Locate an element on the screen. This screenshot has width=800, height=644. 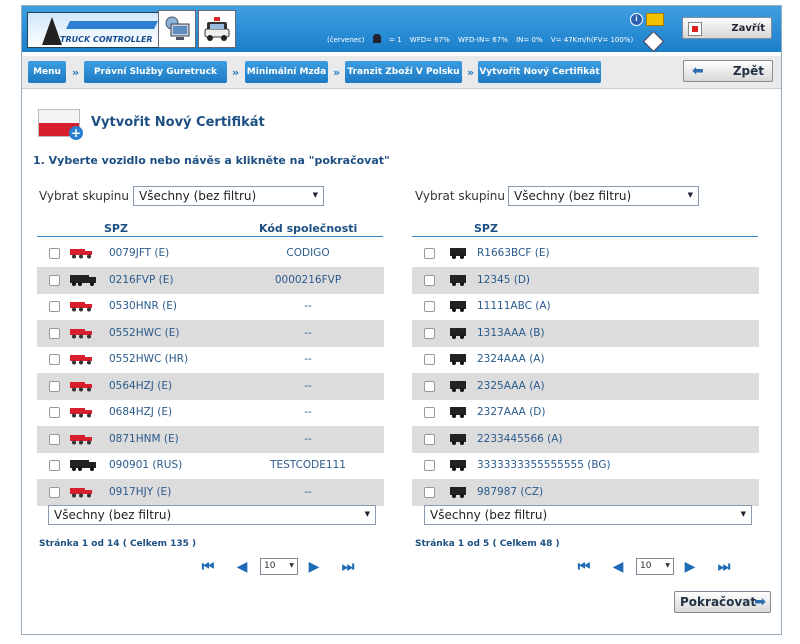
back-button: ⬅ Zpět is located at coordinates (728, 71).